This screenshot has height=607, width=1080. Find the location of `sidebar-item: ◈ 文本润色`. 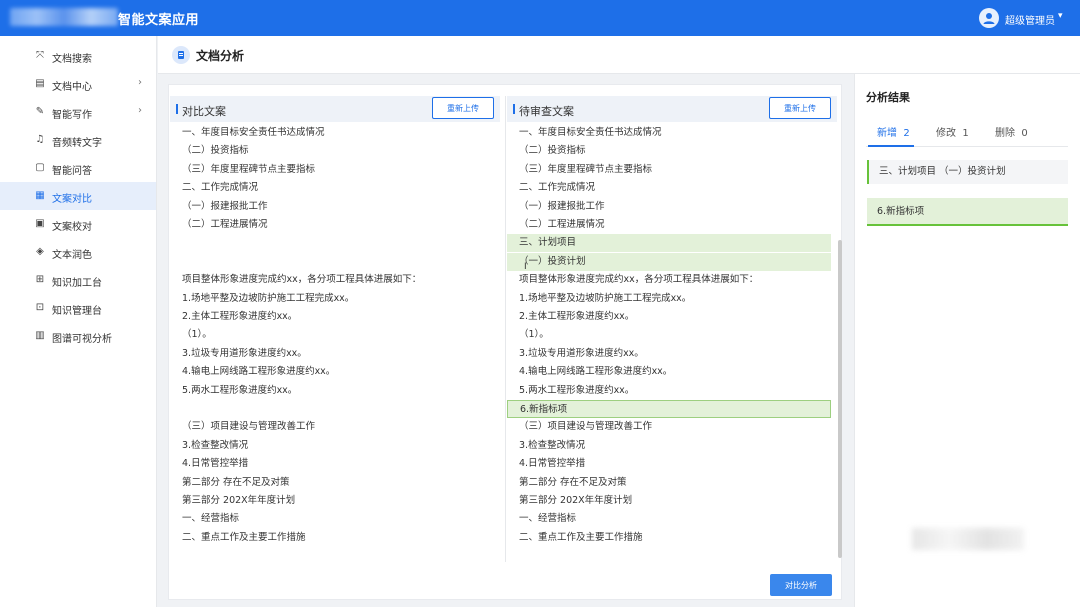

sidebar-item: ◈ 文本润色 is located at coordinates (78, 252).